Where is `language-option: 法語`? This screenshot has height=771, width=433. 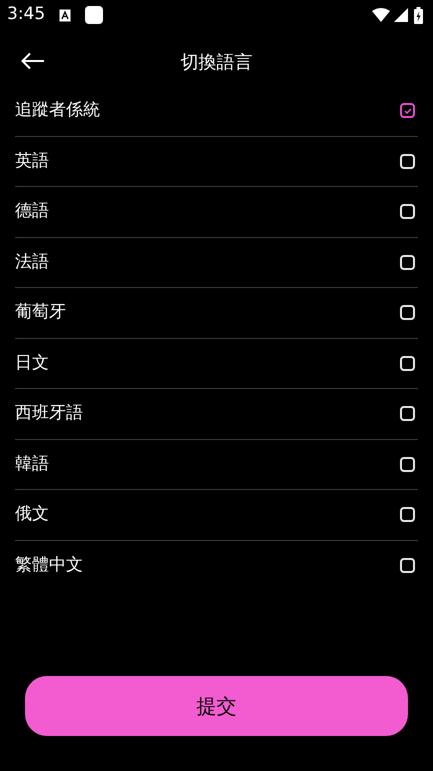
language-option: 法語 is located at coordinates (216, 263).